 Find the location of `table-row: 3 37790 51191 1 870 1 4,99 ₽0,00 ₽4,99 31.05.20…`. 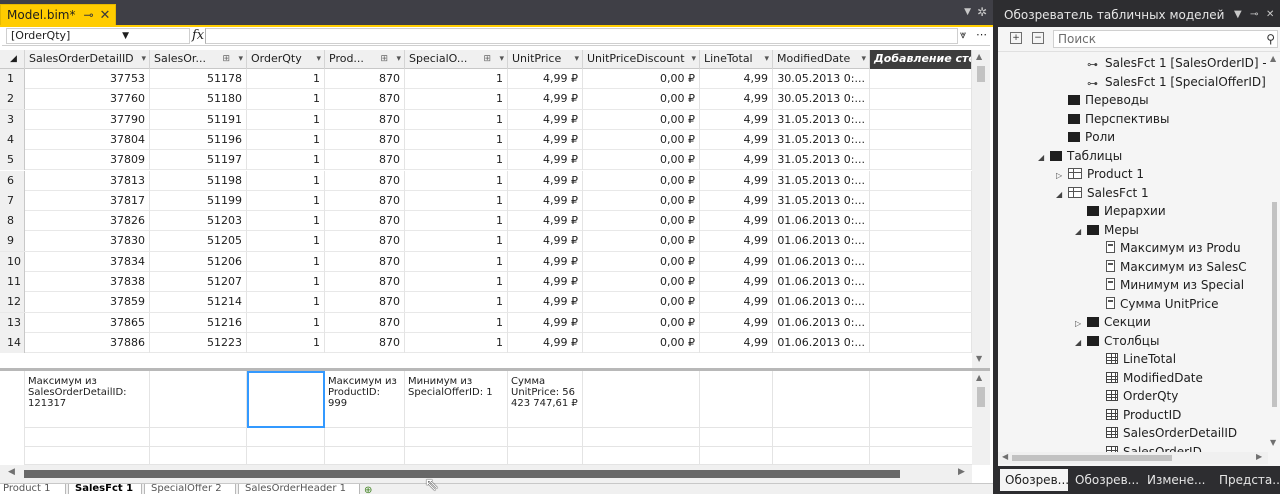

table-row: 3 37790 51191 1 870 1 4,99 ₽0,00 ₽4,99 31.05.20… is located at coordinates (486, 119).